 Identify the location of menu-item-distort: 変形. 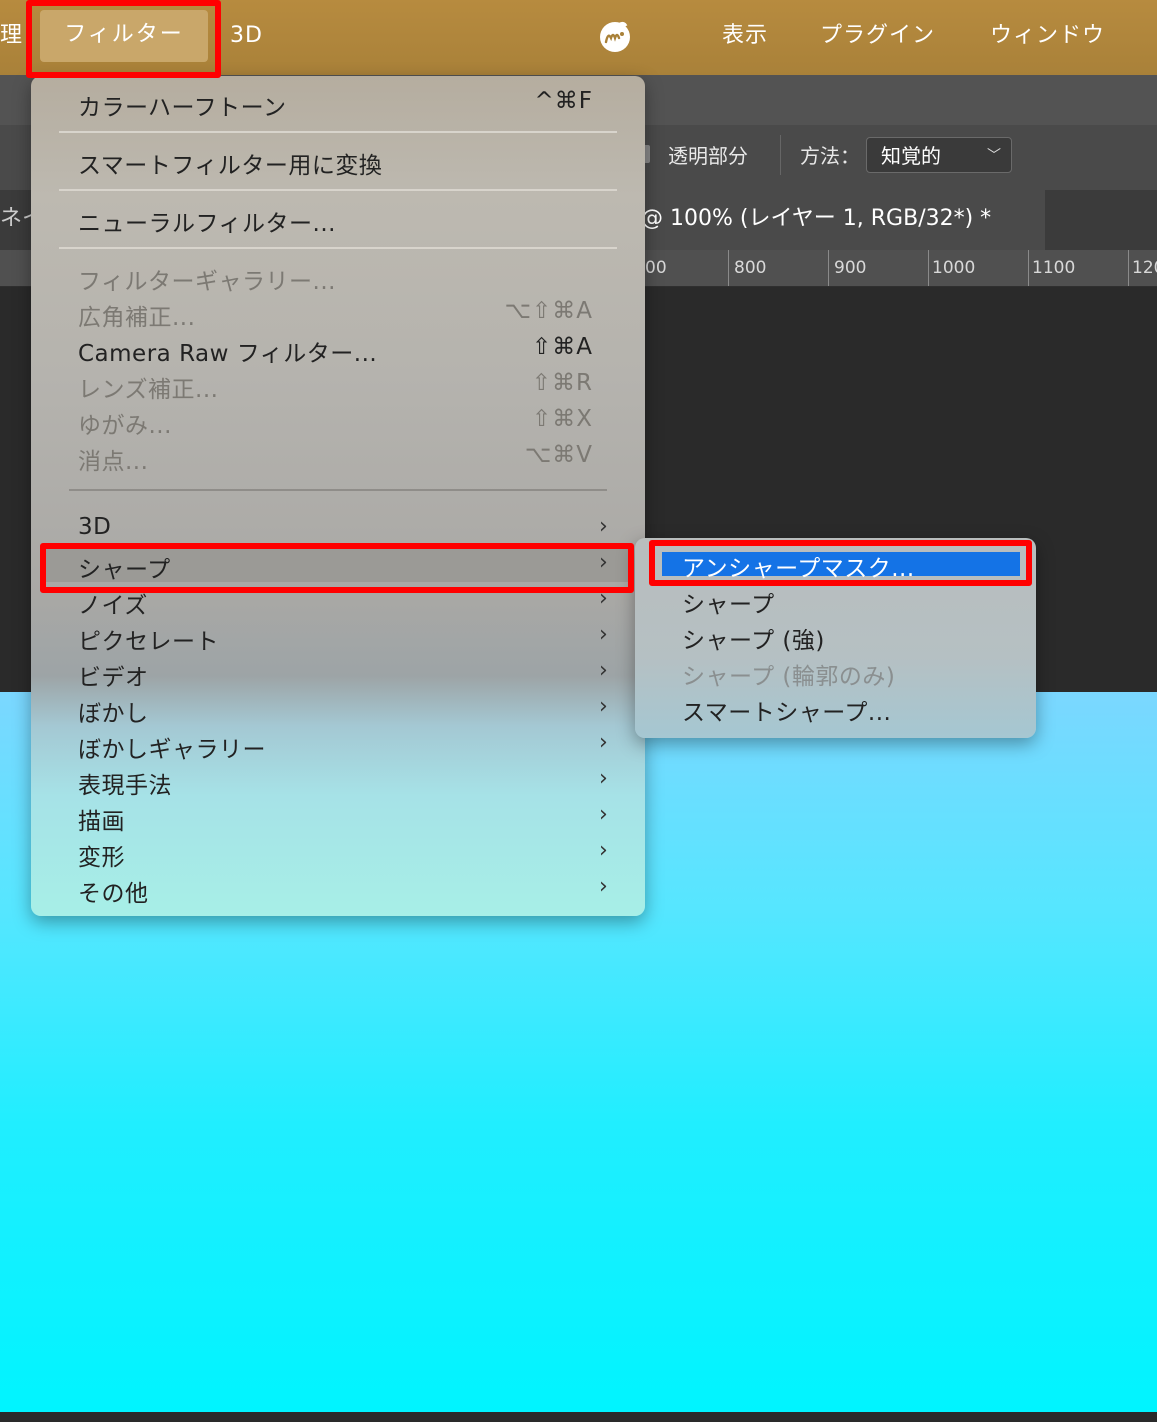
(101, 855).